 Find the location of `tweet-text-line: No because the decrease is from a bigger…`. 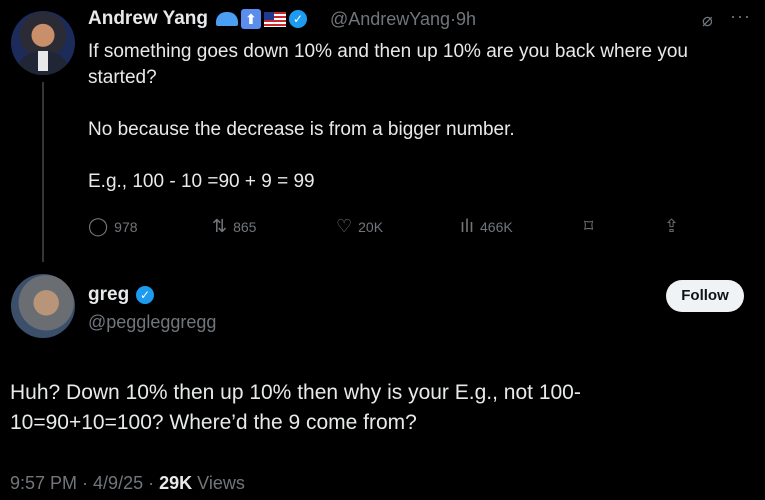

tweet-text-line: No because the decrease is from a bigger… is located at coordinates (301, 129).